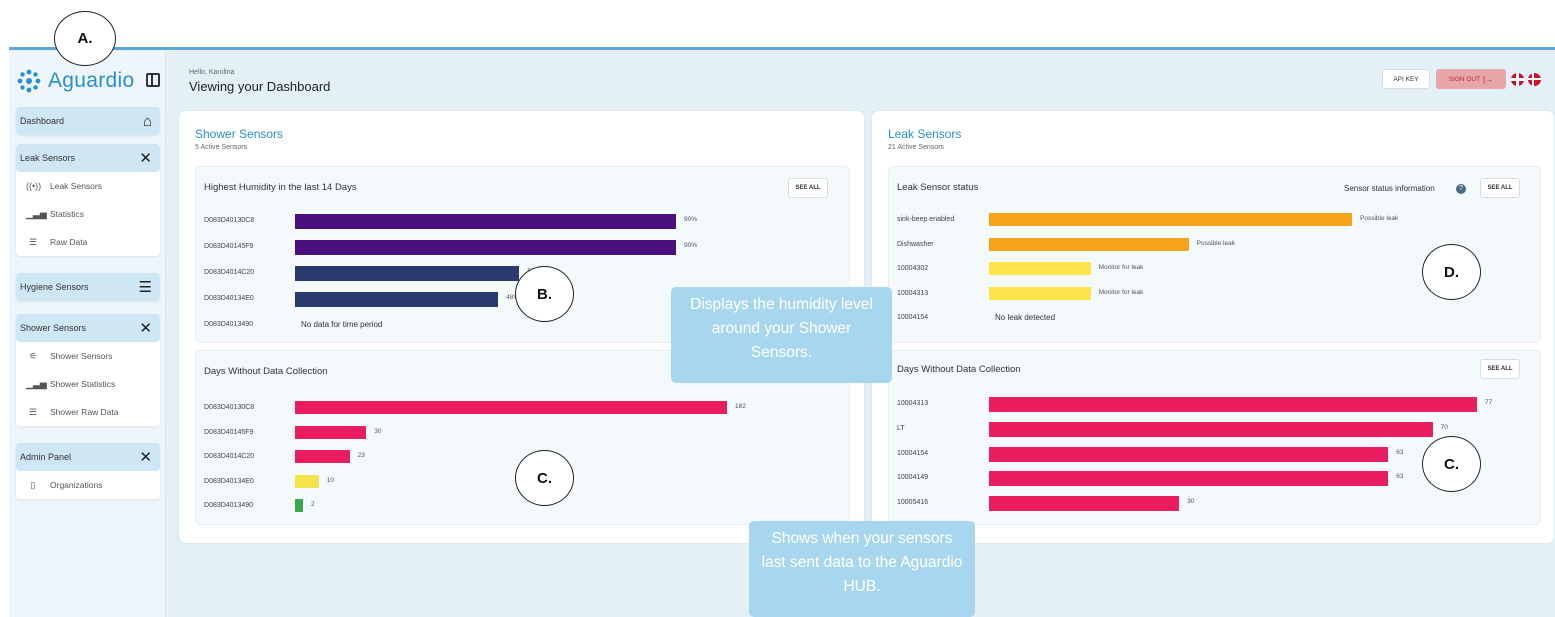 The height and width of the screenshot is (617, 1555). What do you see at coordinates (88, 457) in the screenshot?
I see `sidebar-group-admin-panel: Admin Panel ✕` at bounding box center [88, 457].